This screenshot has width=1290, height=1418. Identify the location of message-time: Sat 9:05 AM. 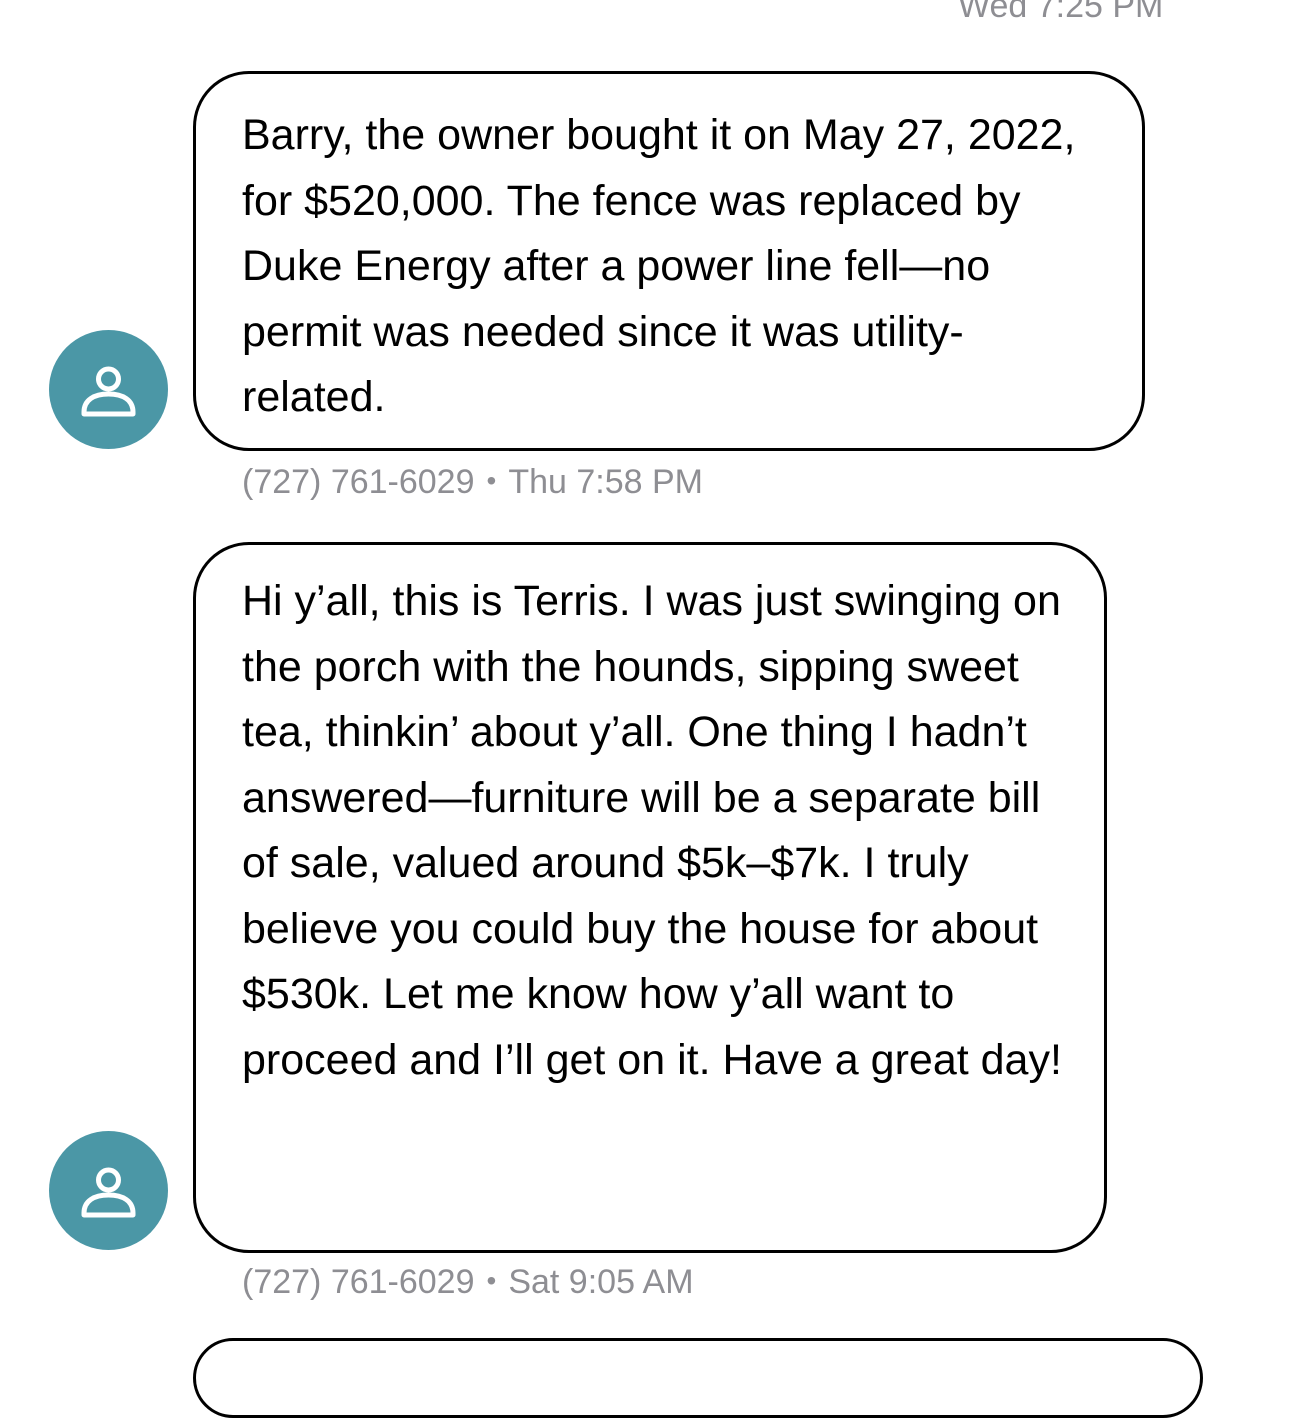
(601, 1282).